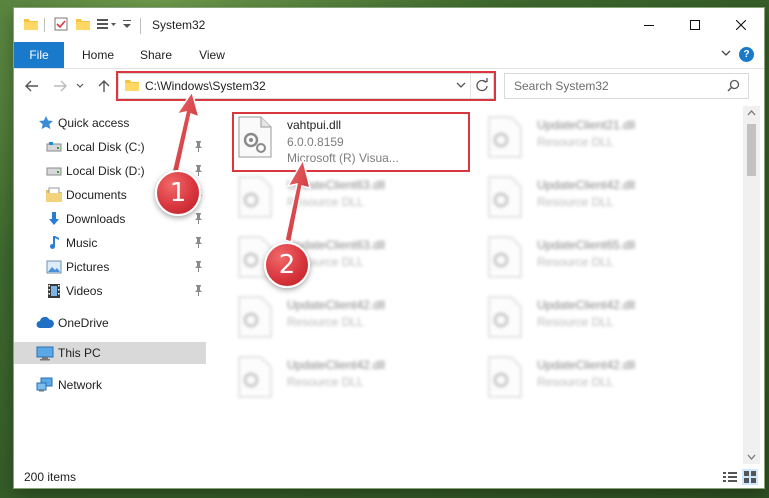  Describe the element at coordinates (110, 323) in the screenshot. I see `sidebar-item-onedrive: OneDrive` at that location.